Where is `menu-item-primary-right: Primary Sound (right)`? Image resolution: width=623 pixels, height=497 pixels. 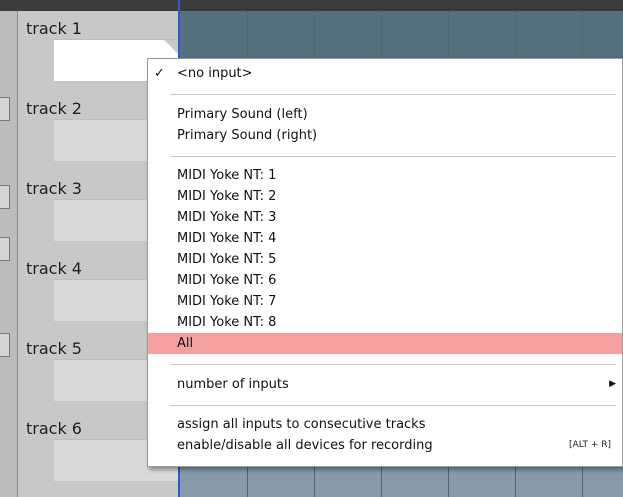
menu-item-primary-right: Primary Sound (right) is located at coordinates (385, 135).